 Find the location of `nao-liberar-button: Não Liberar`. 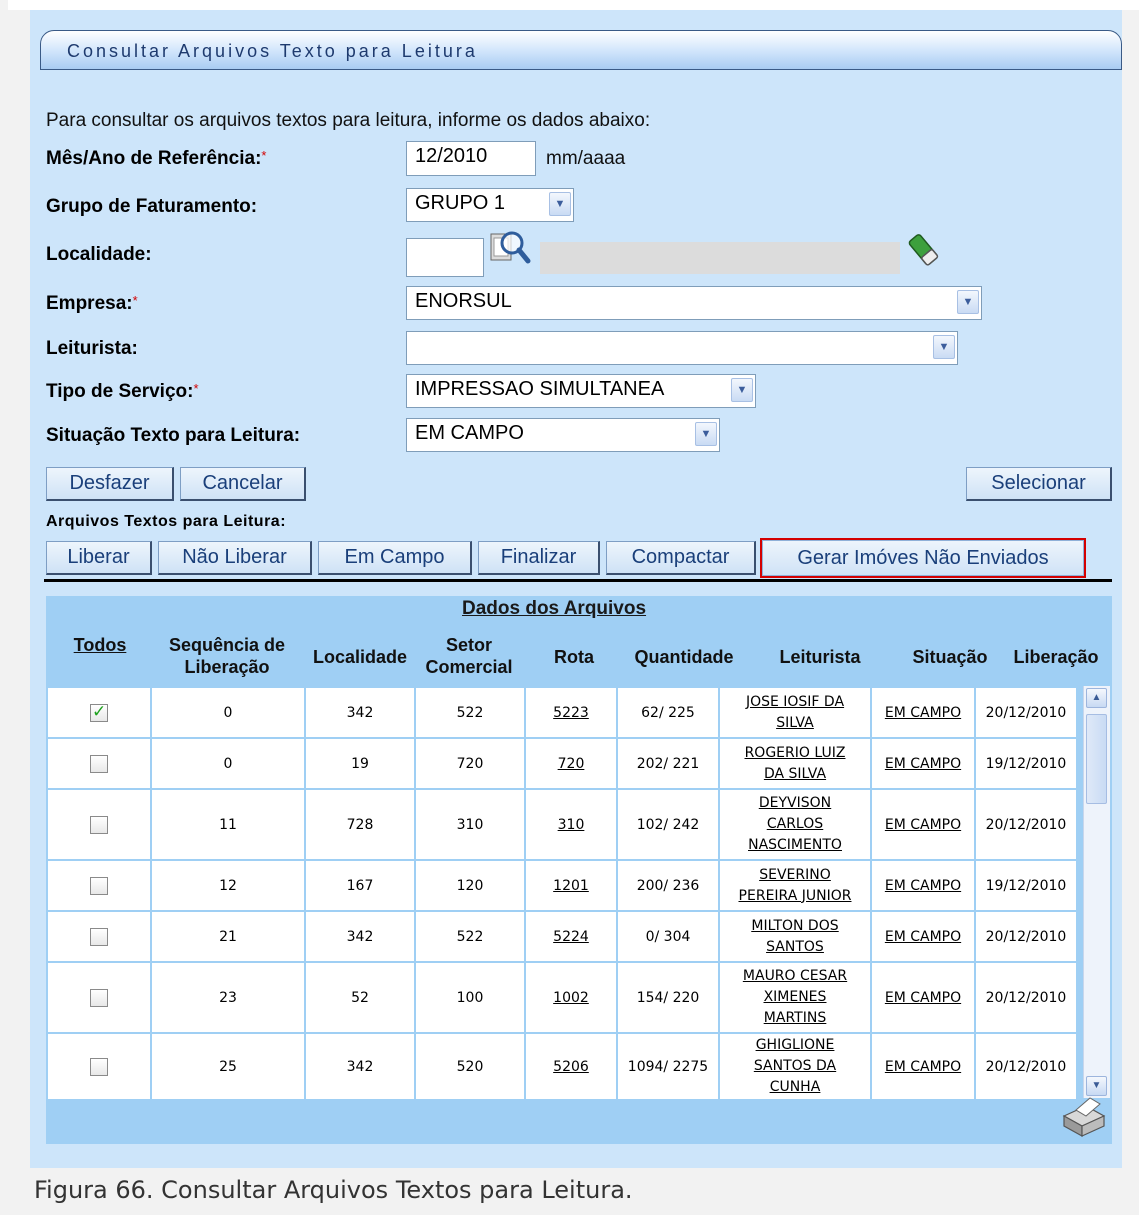

nao-liberar-button: Não Liberar is located at coordinates (235, 558).